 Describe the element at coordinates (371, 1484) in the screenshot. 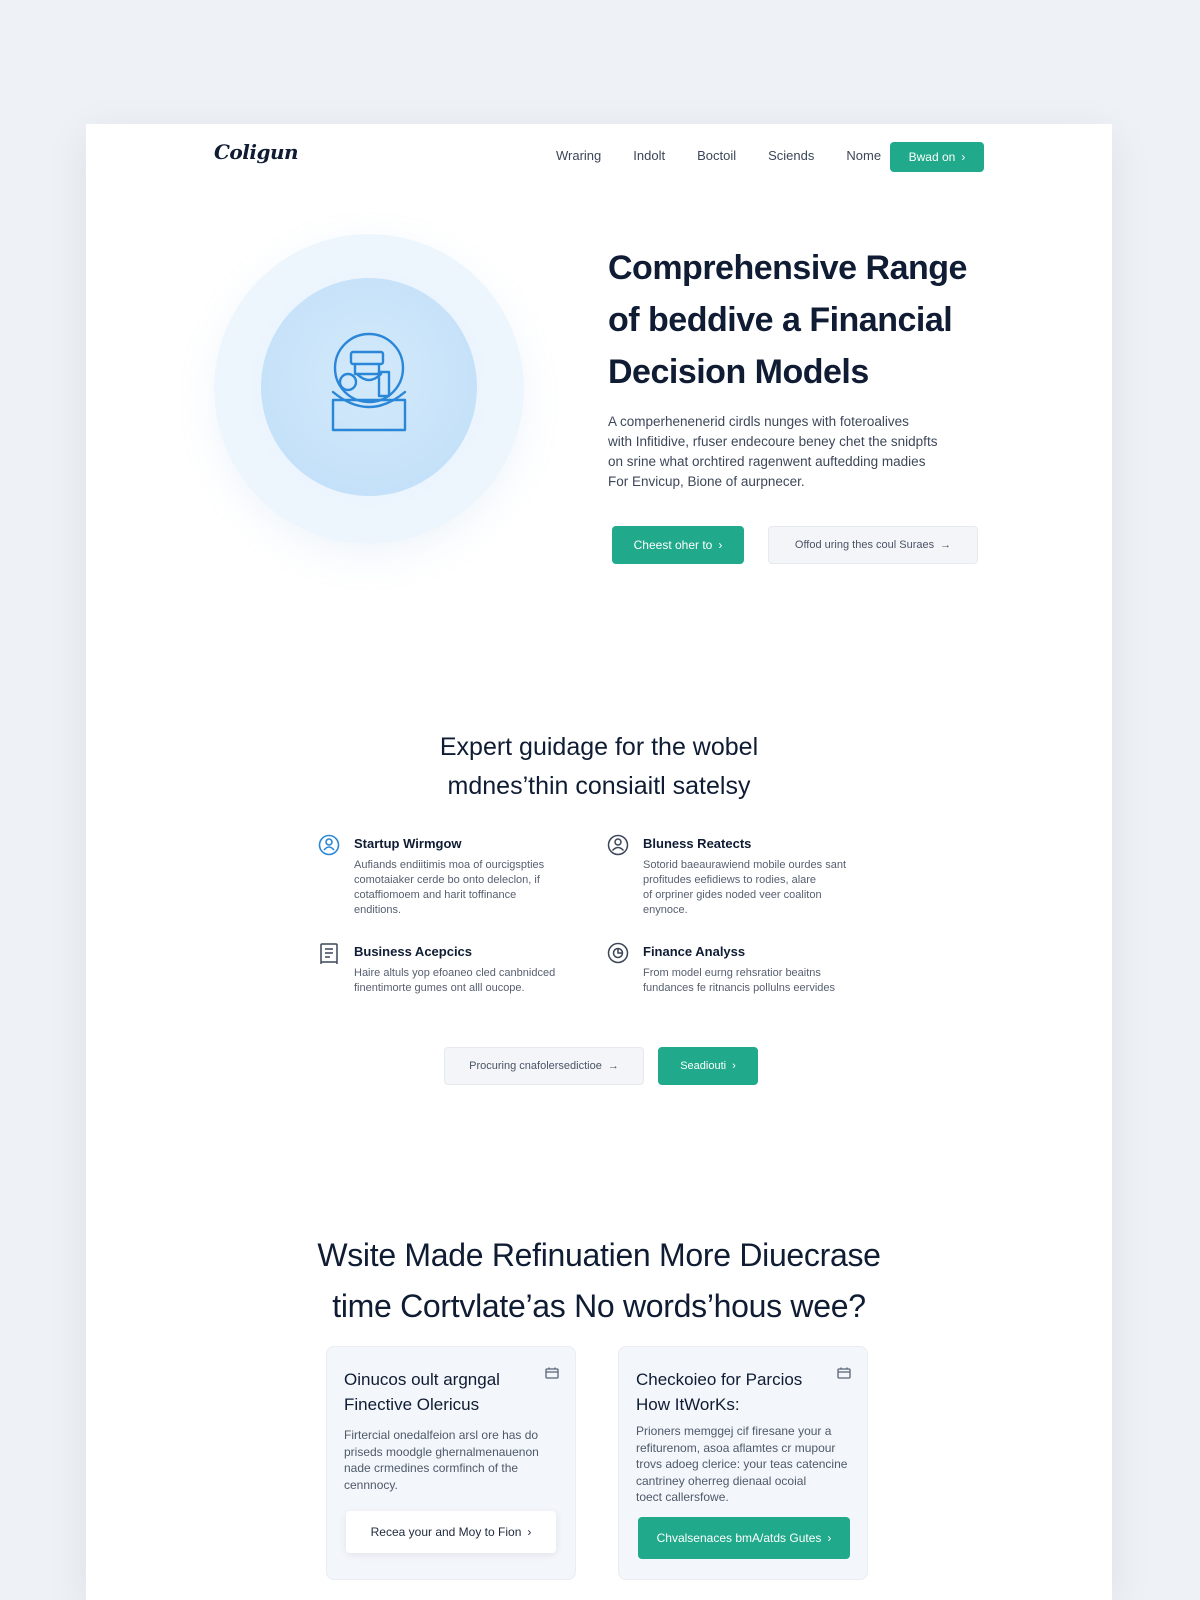

I see `card-desc-line: cennnocy.` at that location.